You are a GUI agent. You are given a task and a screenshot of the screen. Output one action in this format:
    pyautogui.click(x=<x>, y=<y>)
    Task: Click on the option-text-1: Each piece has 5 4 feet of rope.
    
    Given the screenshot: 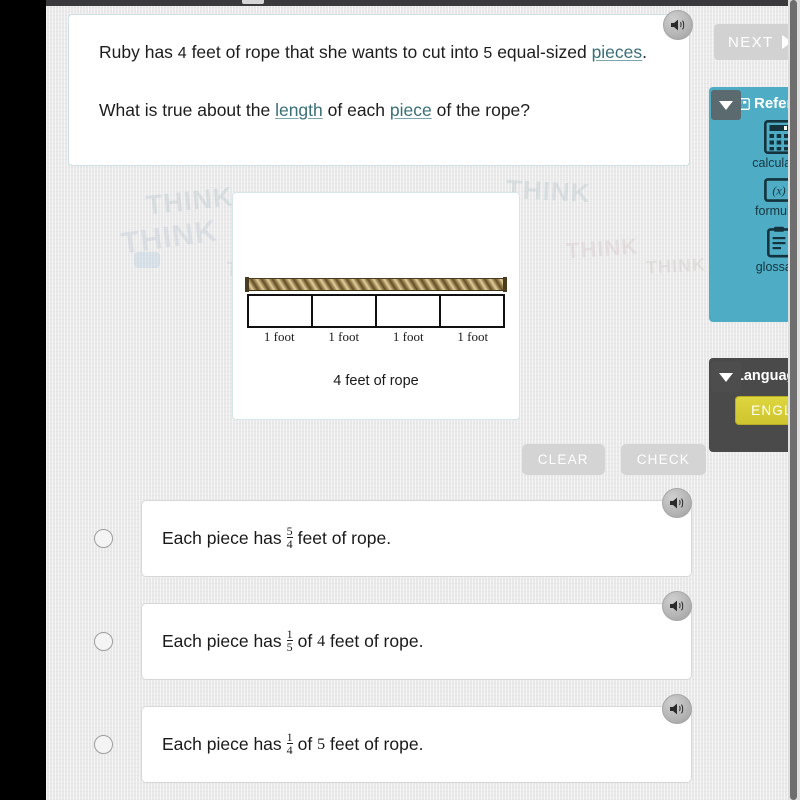 What is the action you would take?
    pyautogui.click(x=277, y=537)
    